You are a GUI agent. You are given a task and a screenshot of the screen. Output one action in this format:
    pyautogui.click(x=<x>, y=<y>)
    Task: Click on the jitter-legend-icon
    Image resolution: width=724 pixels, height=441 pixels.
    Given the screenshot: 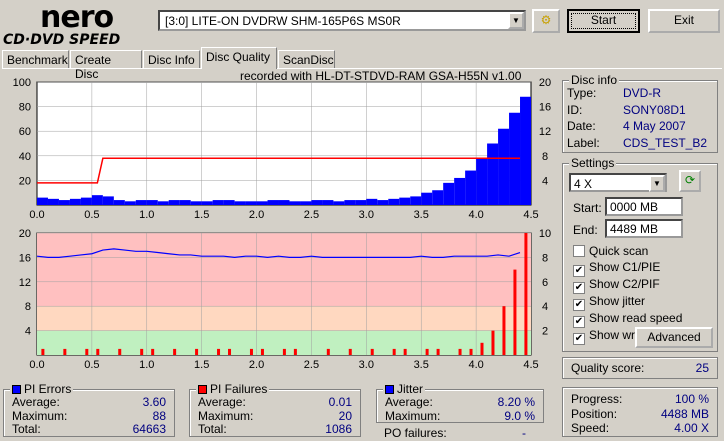 What is the action you would take?
    pyautogui.click(x=389, y=389)
    